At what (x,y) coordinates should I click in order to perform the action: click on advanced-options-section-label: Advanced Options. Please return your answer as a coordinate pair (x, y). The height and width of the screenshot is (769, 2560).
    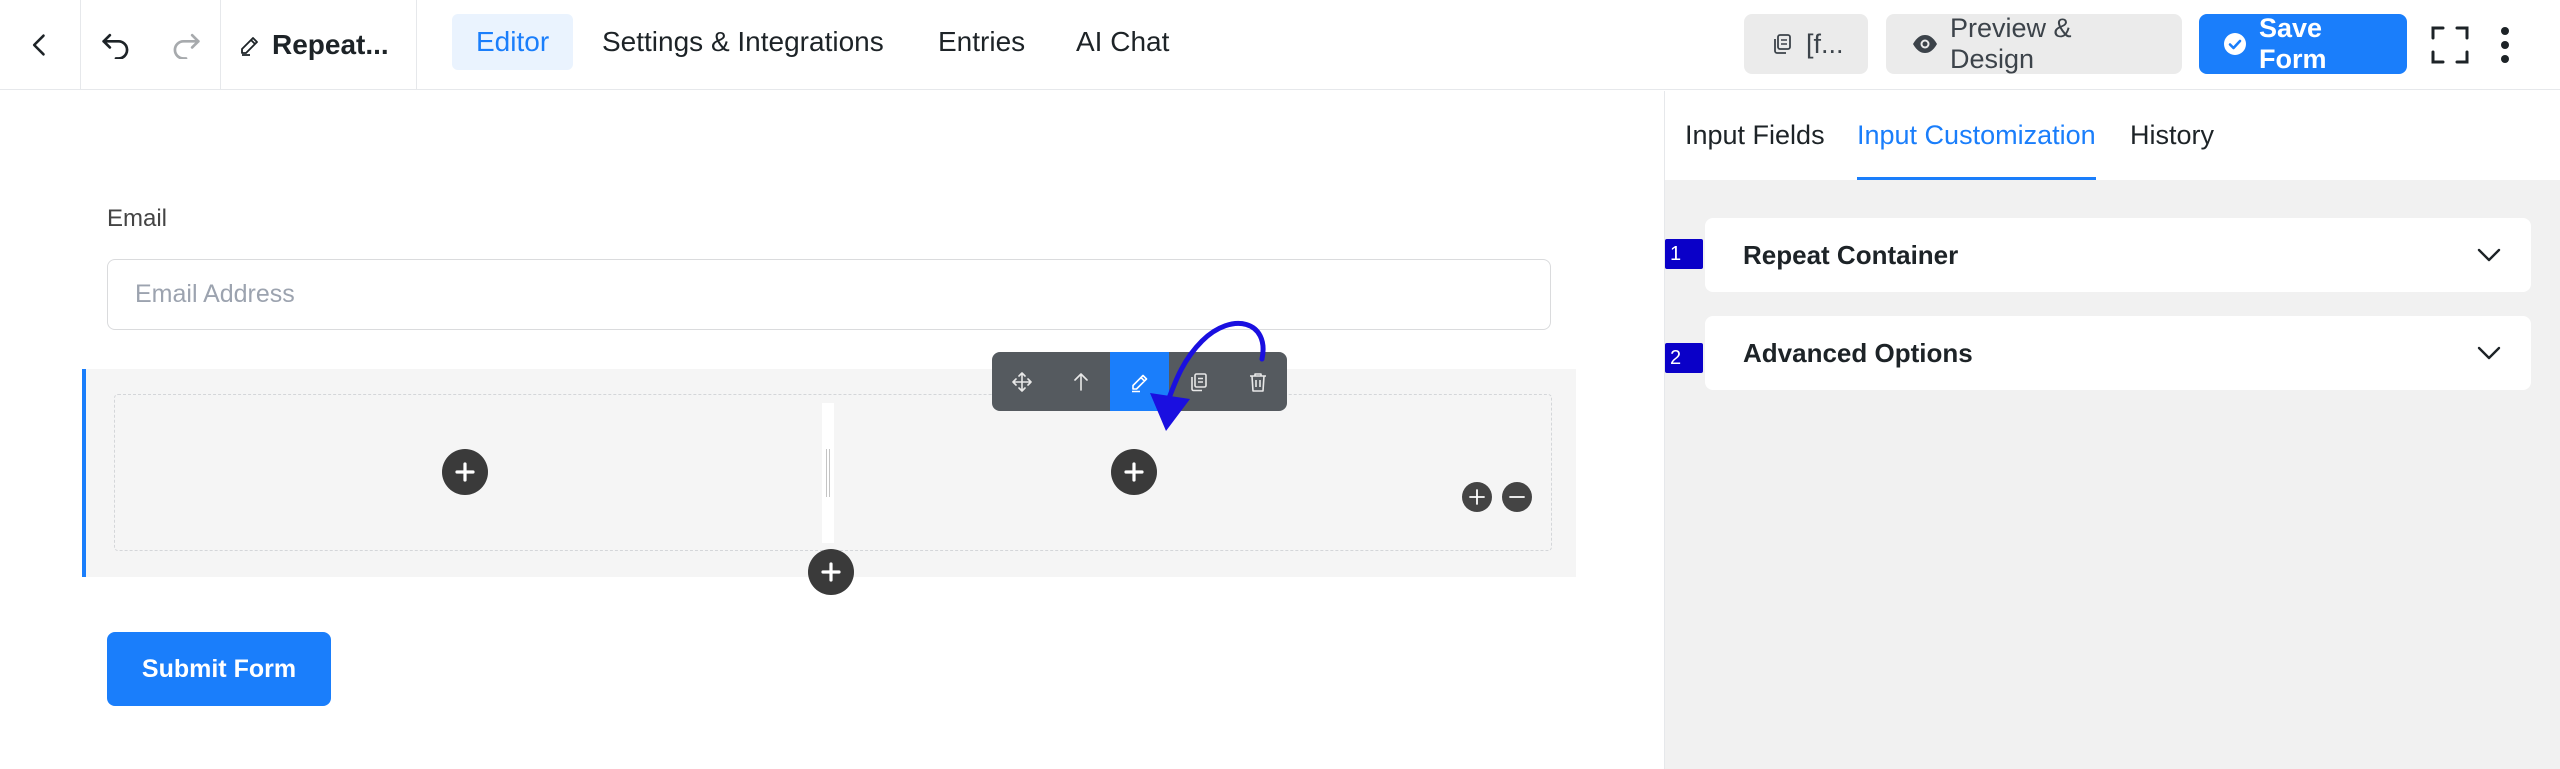
    Looking at the image, I should click on (1858, 352).